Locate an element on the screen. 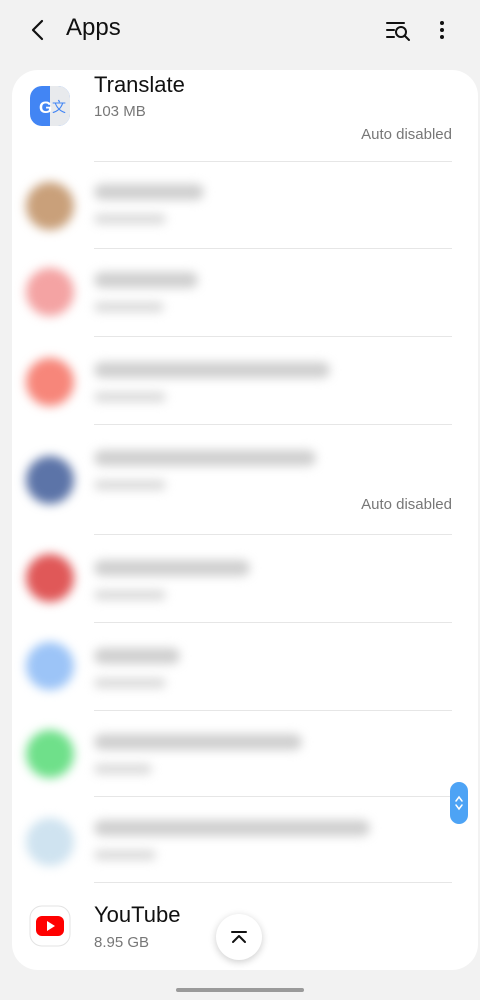 Image resolution: width=480 pixels, height=1000 pixels. filter-search-button is located at coordinates (398, 30).